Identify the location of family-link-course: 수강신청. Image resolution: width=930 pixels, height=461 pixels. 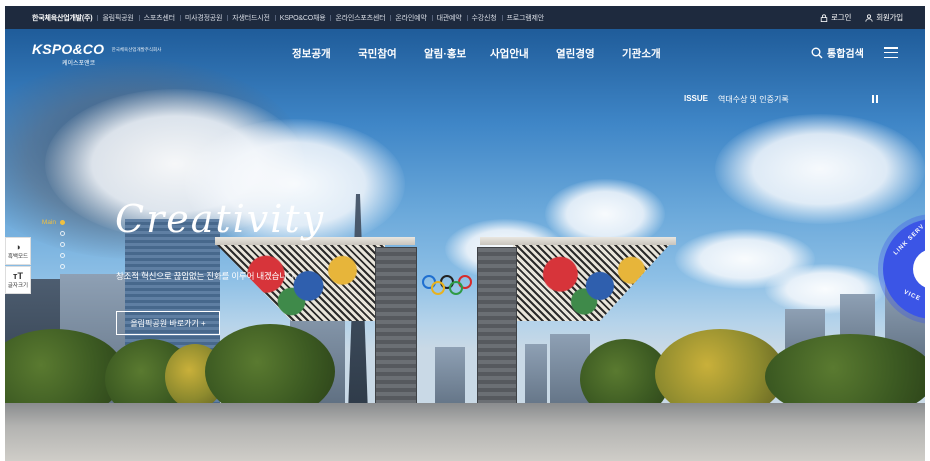
(484, 18).